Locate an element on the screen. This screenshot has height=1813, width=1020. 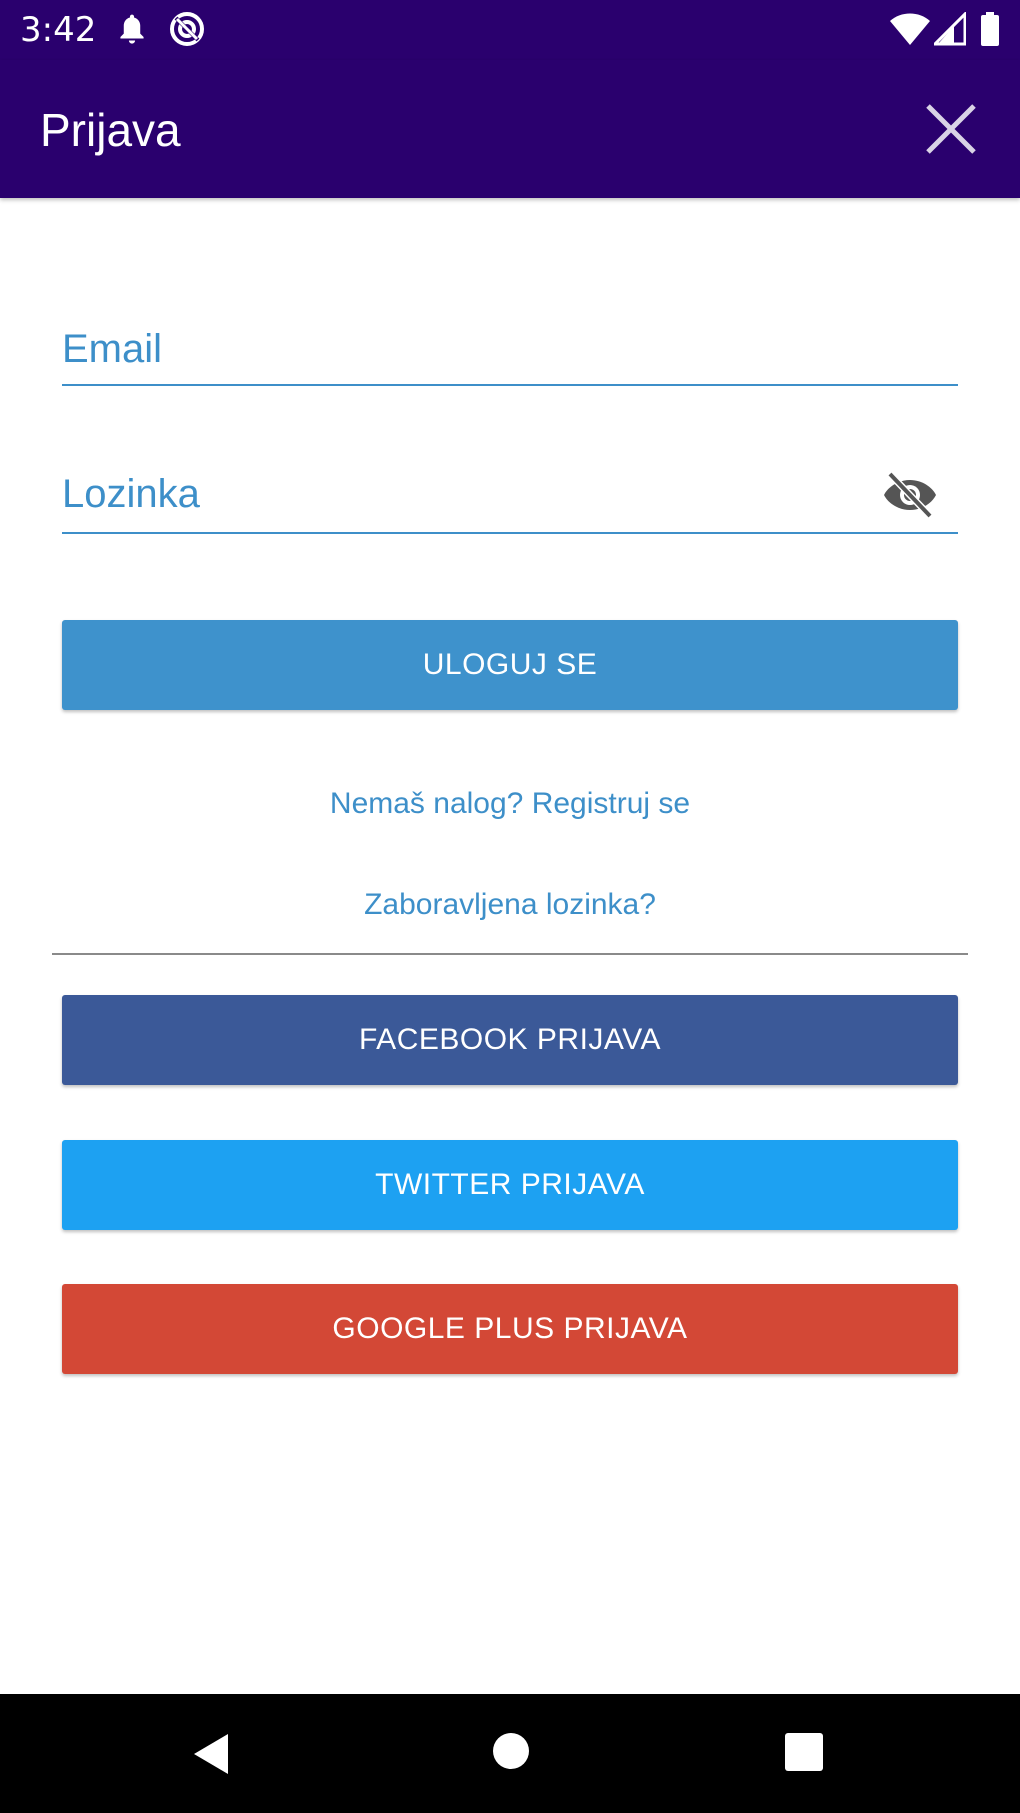
page-title: Prijava is located at coordinates (110, 130).